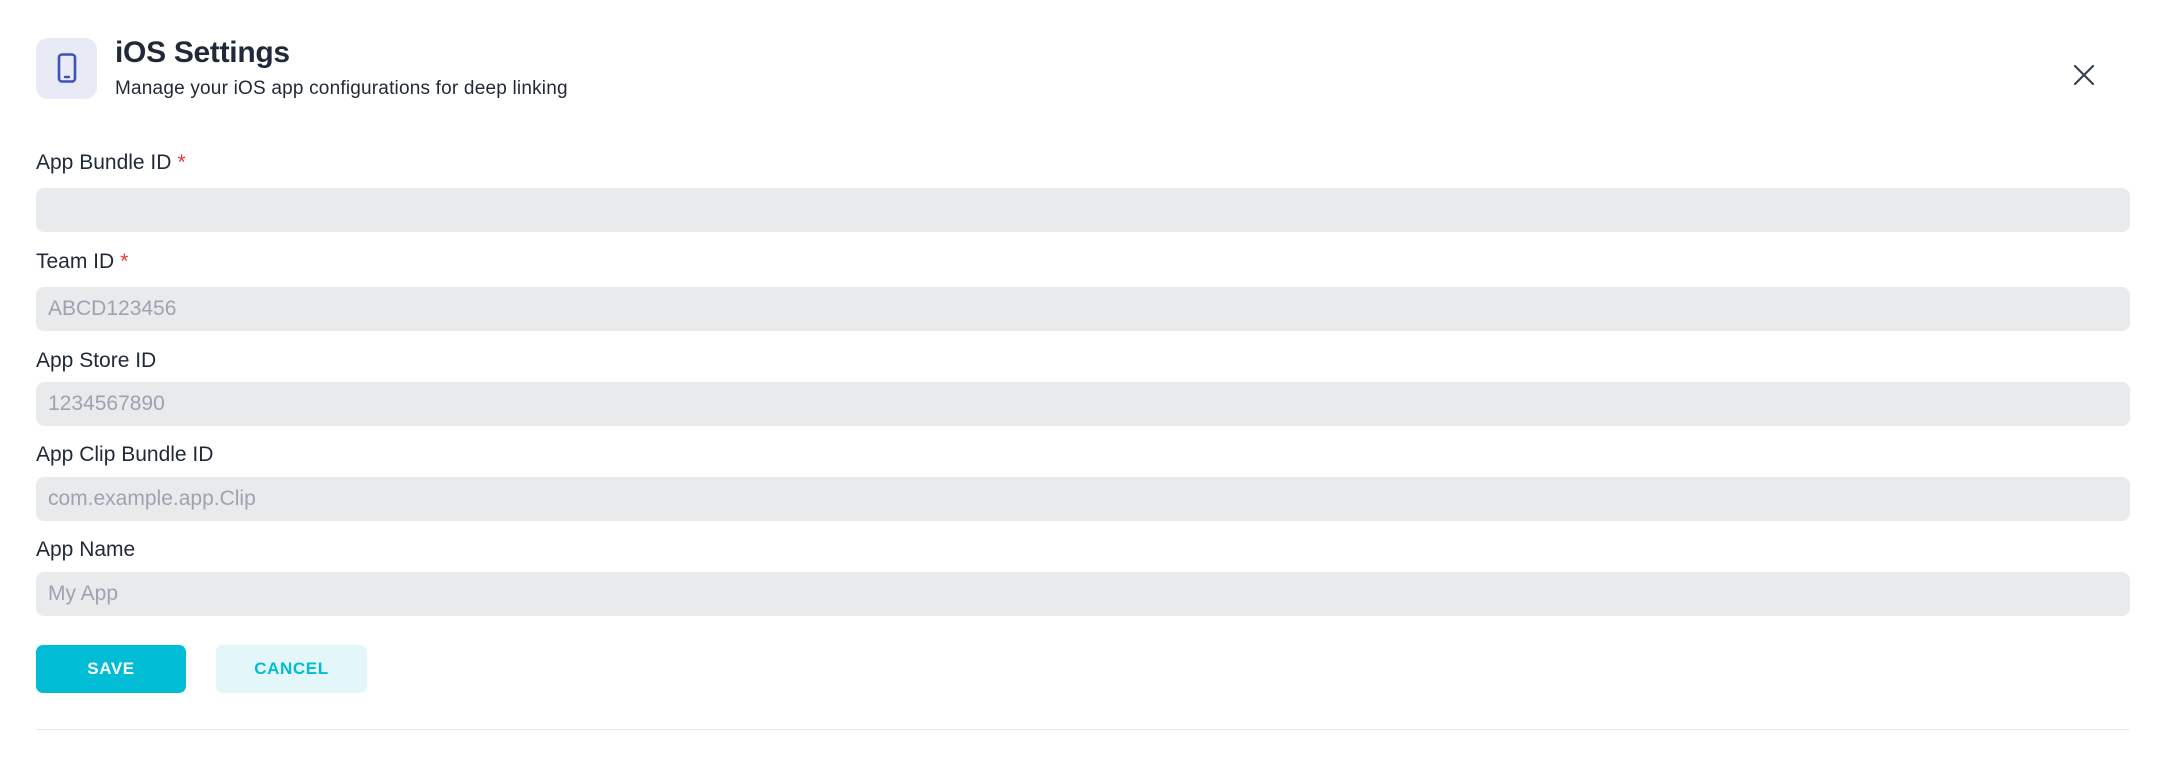 This screenshot has width=2158, height=757. What do you see at coordinates (1083, 210) in the screenshot?
I see `app-bundle-id-input` at bounding box center [1083, 210].